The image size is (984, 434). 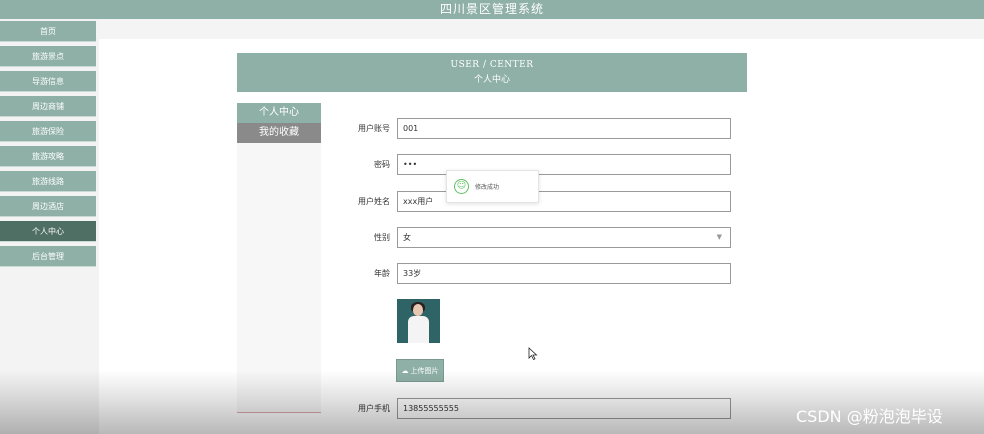 I want to click on panel-header: USER / CENTER 个人中心, so click(x=492, y=72).